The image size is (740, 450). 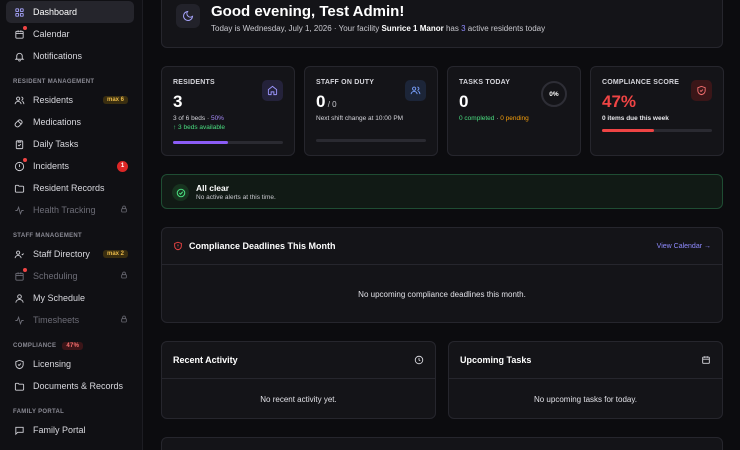 I want to click on section-staff-management: STAFF MANAGEMENT, so click(x=48, y=236).